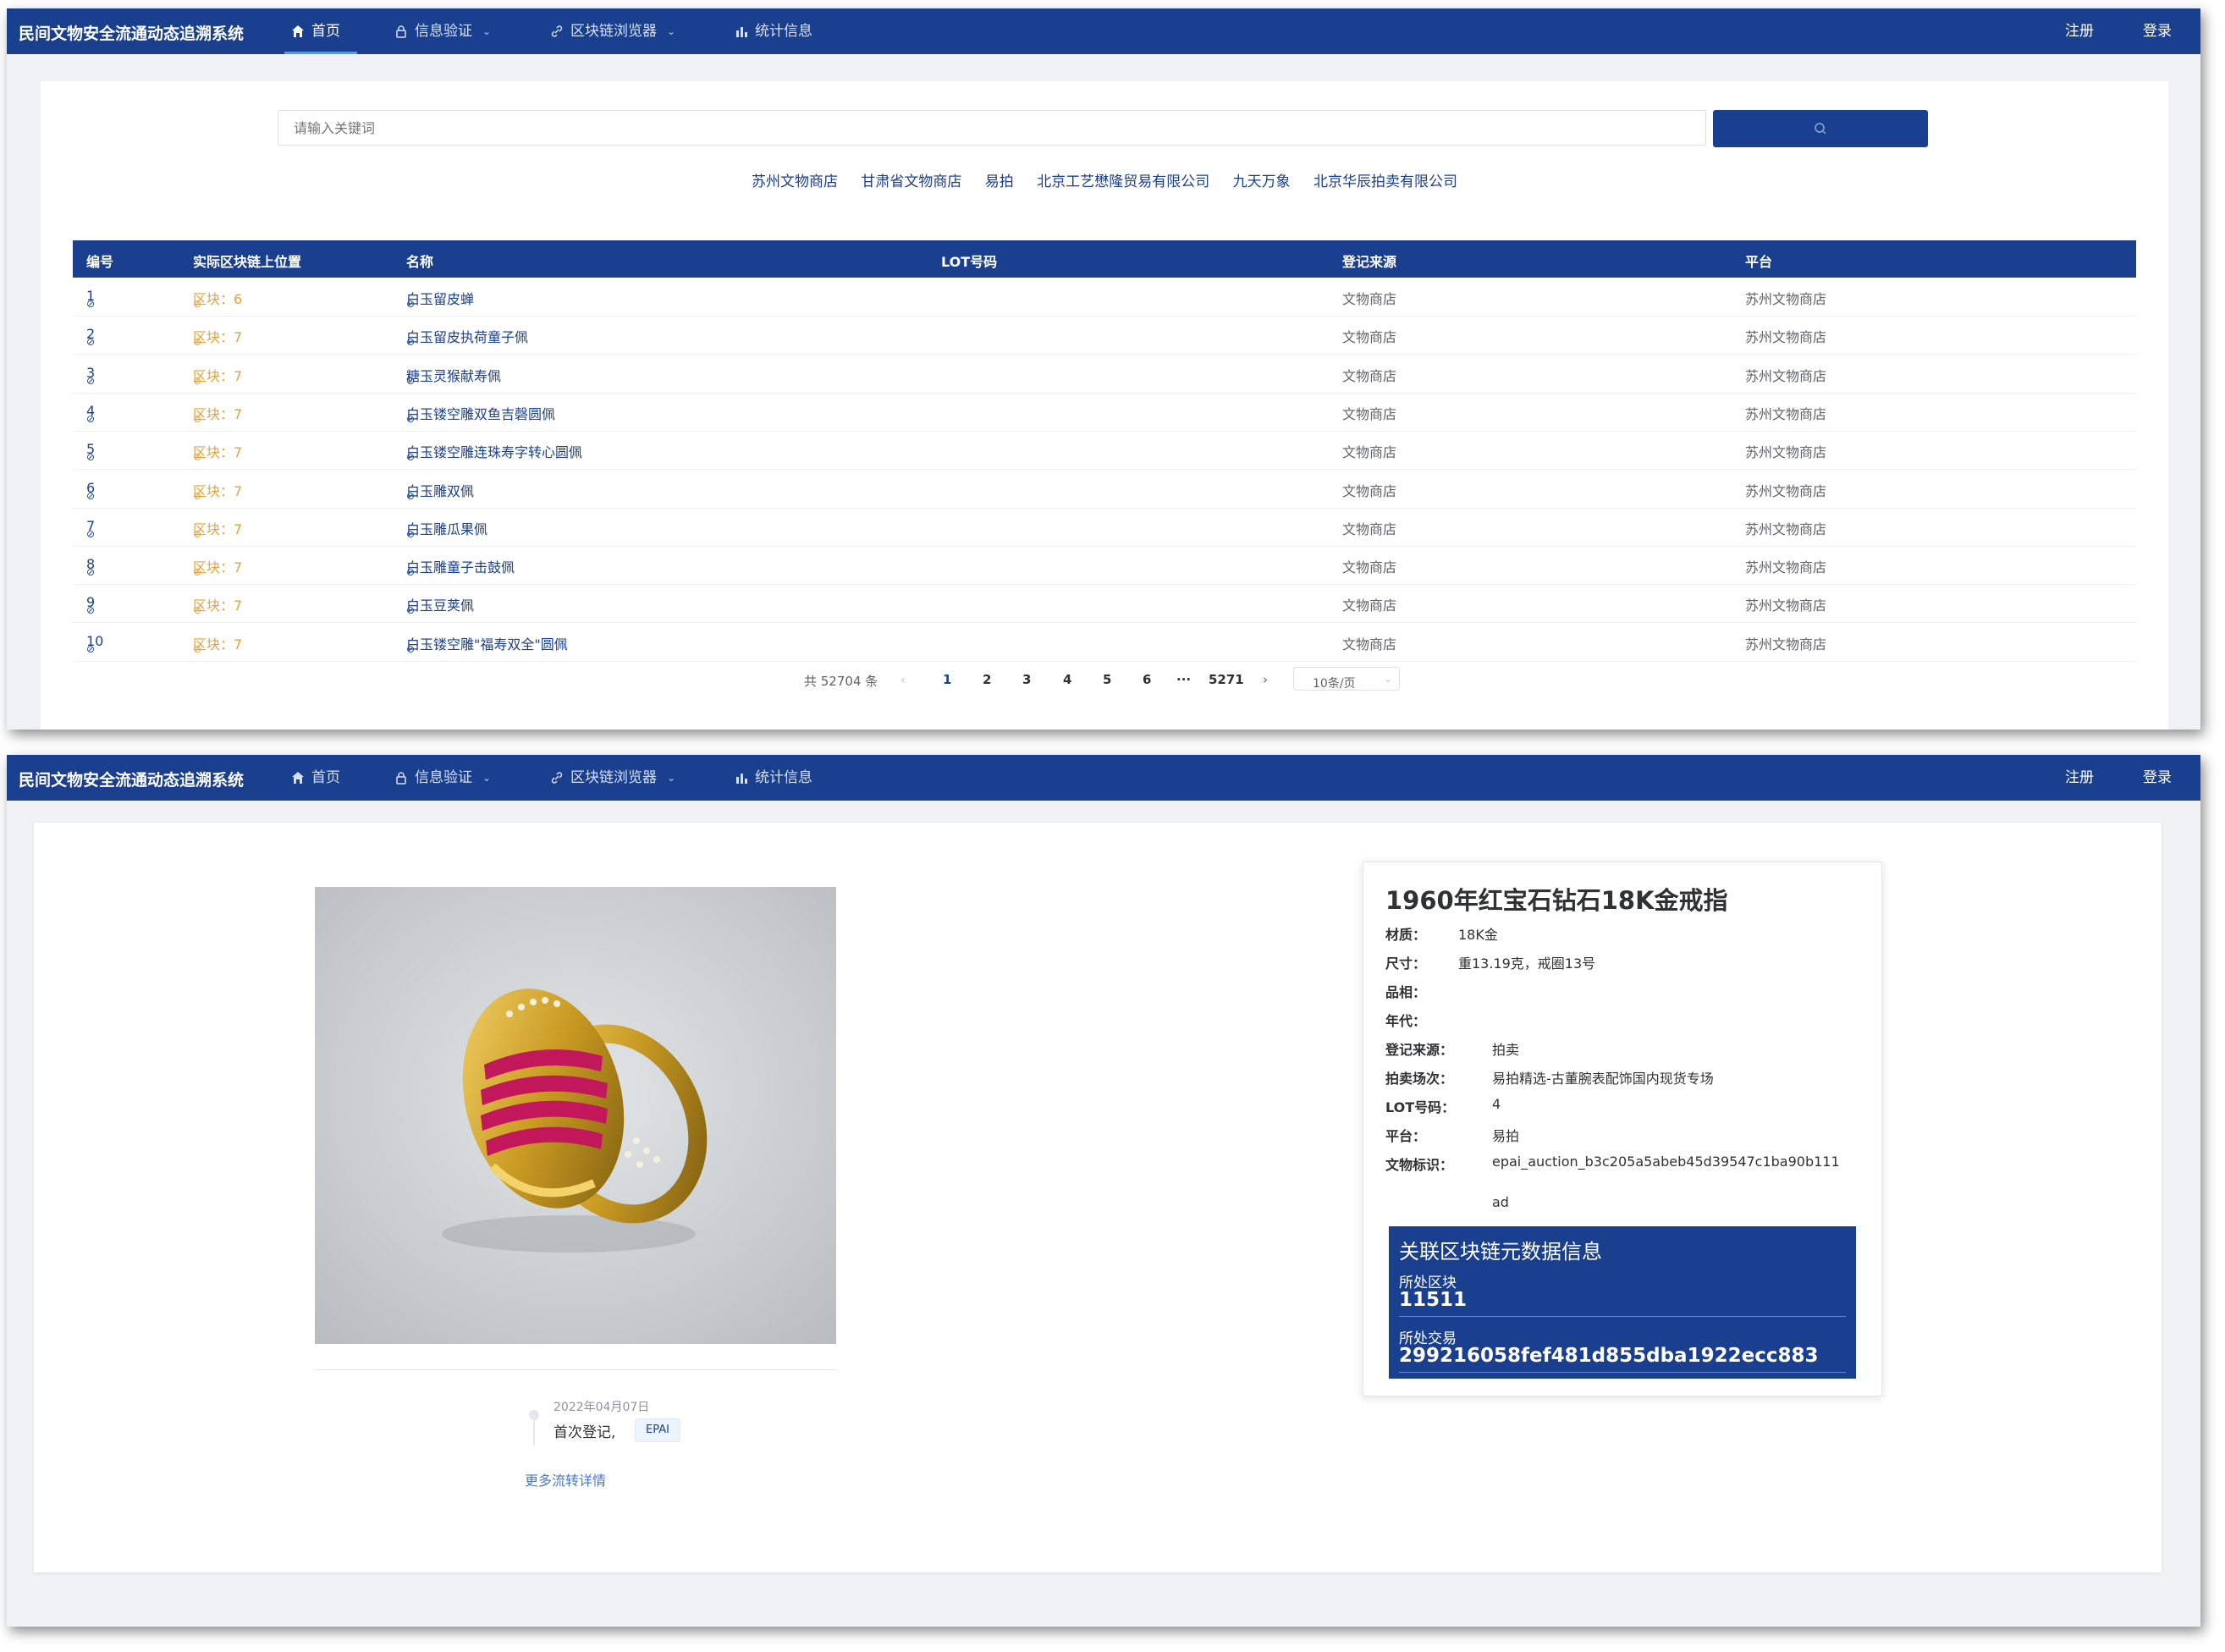  What do you see at coordinates (90, 605) in the screenshot?
I see `row-id-link: ⊘ 9` at bounding box center [90, 605].